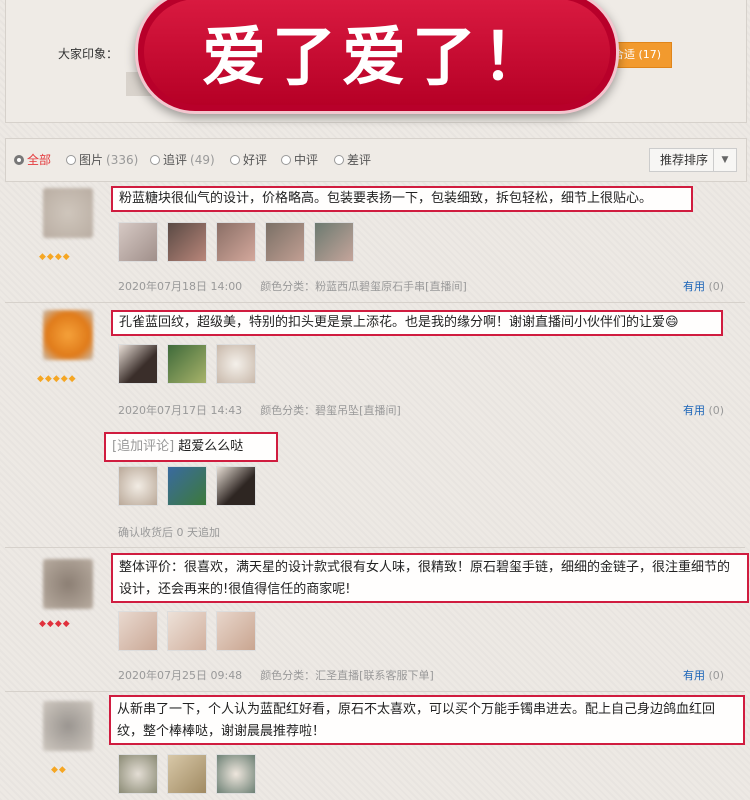 Image resolution: width=750 pixels, height=800 pixels. Describe the element at coordinates (57, 379) in the screenshot. I see `rating-stars: ◆◆◆◆◆` at that location.